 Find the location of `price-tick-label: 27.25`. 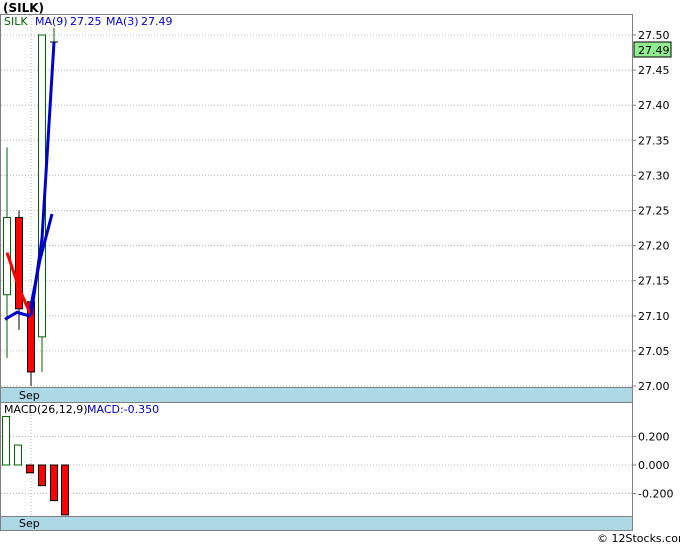

price-tick-label: 27.25 is located at coordinates (654, 211).